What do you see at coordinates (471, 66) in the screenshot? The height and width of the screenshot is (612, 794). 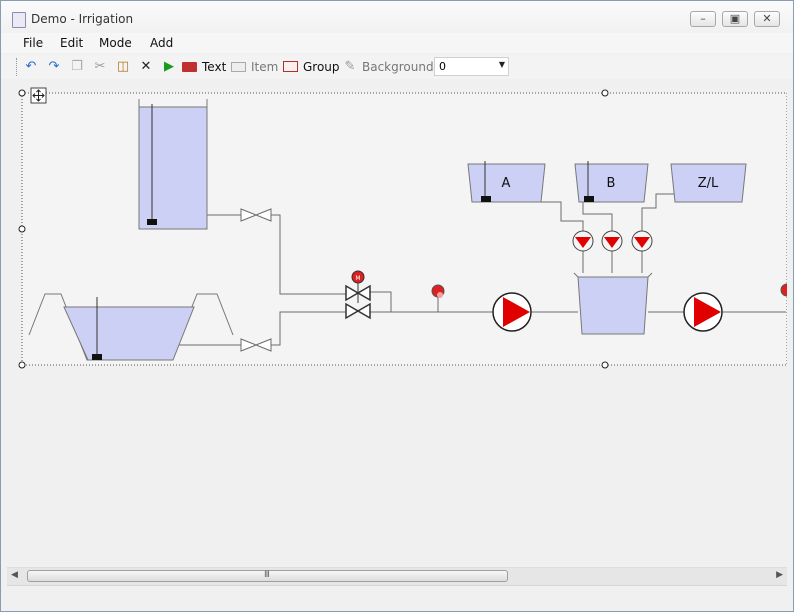 I see `layer-select: 0 ▼` at bounding box center [471, 66].